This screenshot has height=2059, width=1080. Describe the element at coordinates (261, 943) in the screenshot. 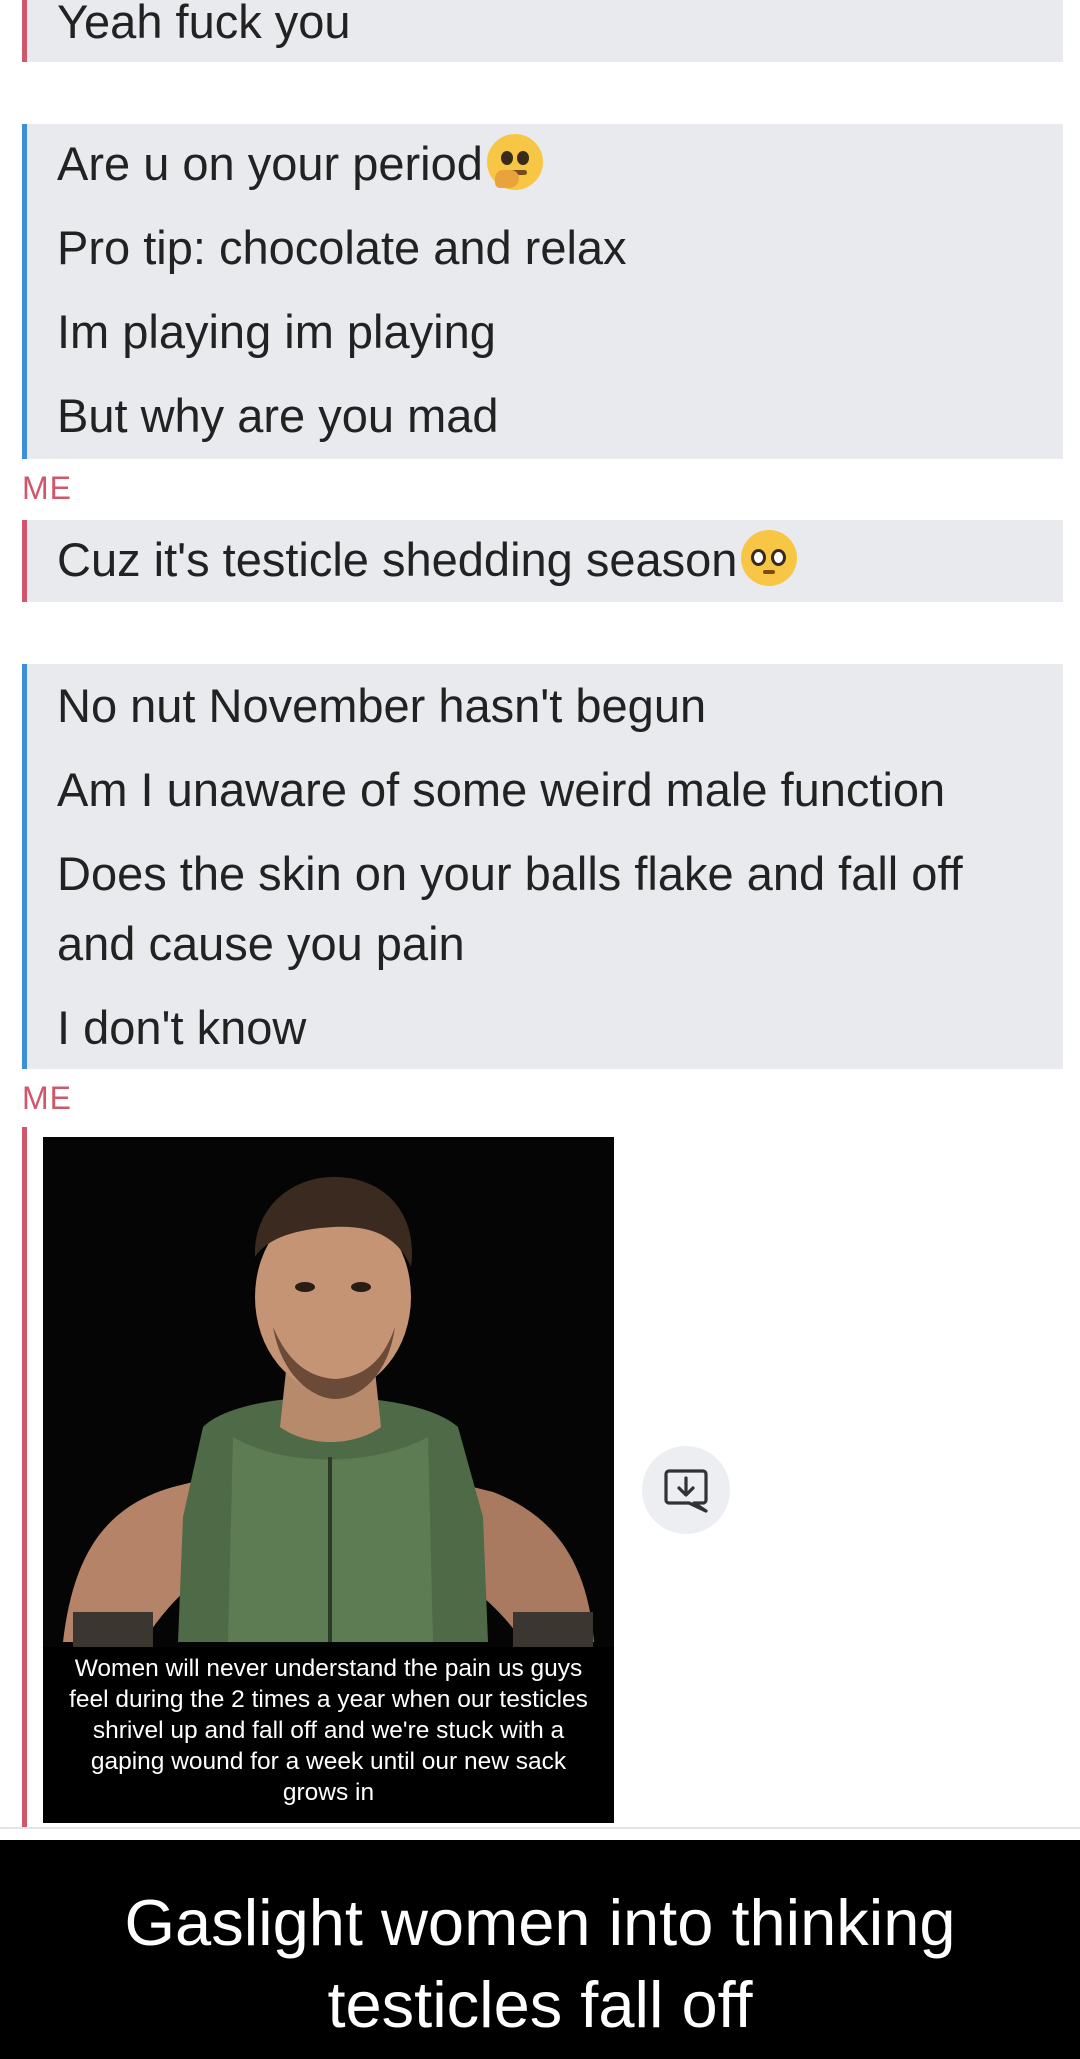

I see `message-text: and cause you pain` at that location.